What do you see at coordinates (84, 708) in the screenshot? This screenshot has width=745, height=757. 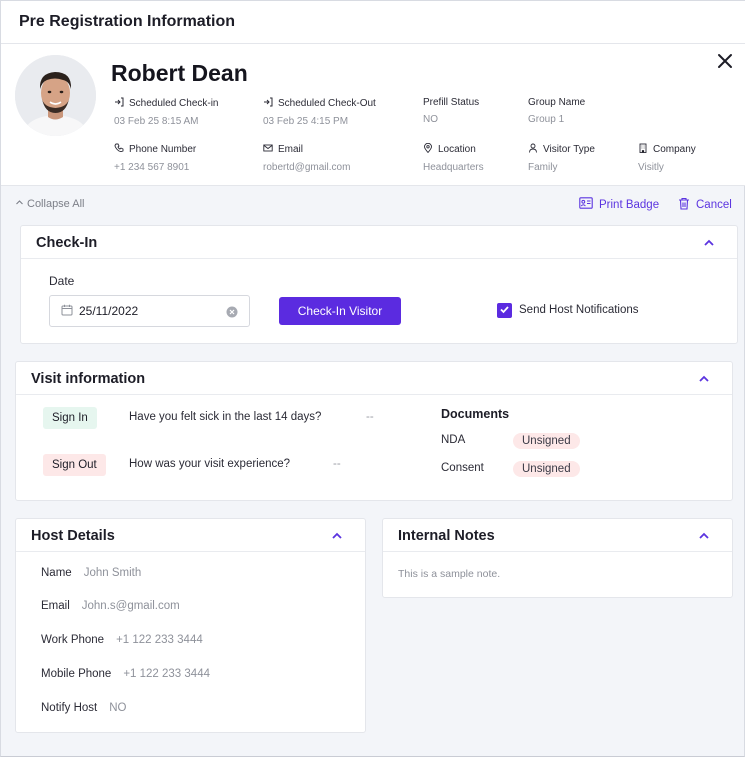 I see `host-notify-row: Notify Host NO` at bounding box center [84, 708].